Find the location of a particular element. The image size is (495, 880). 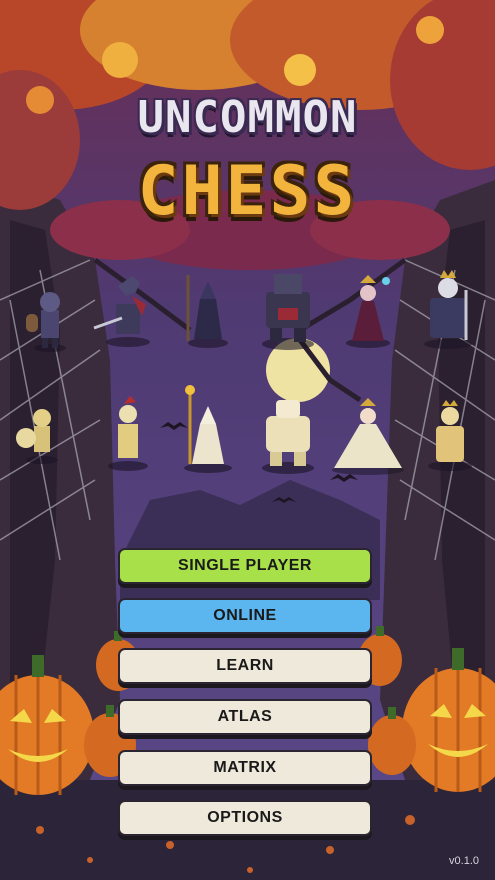

options-label: OPTIONS is located at coordinates (245, 817).